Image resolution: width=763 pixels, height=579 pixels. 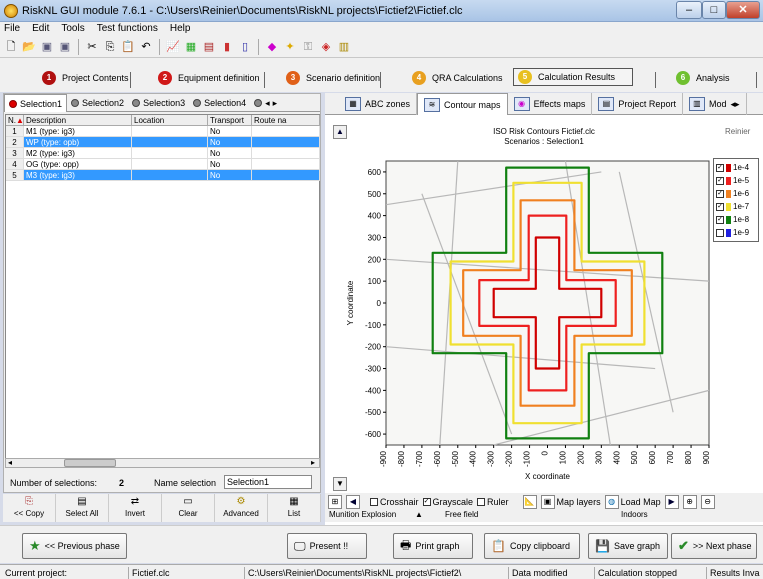 What do you see at coordinates (275, 103) in the screenshot?
I see `tab-scroll-right-icon: ▸` at bounding box center [275, 103].